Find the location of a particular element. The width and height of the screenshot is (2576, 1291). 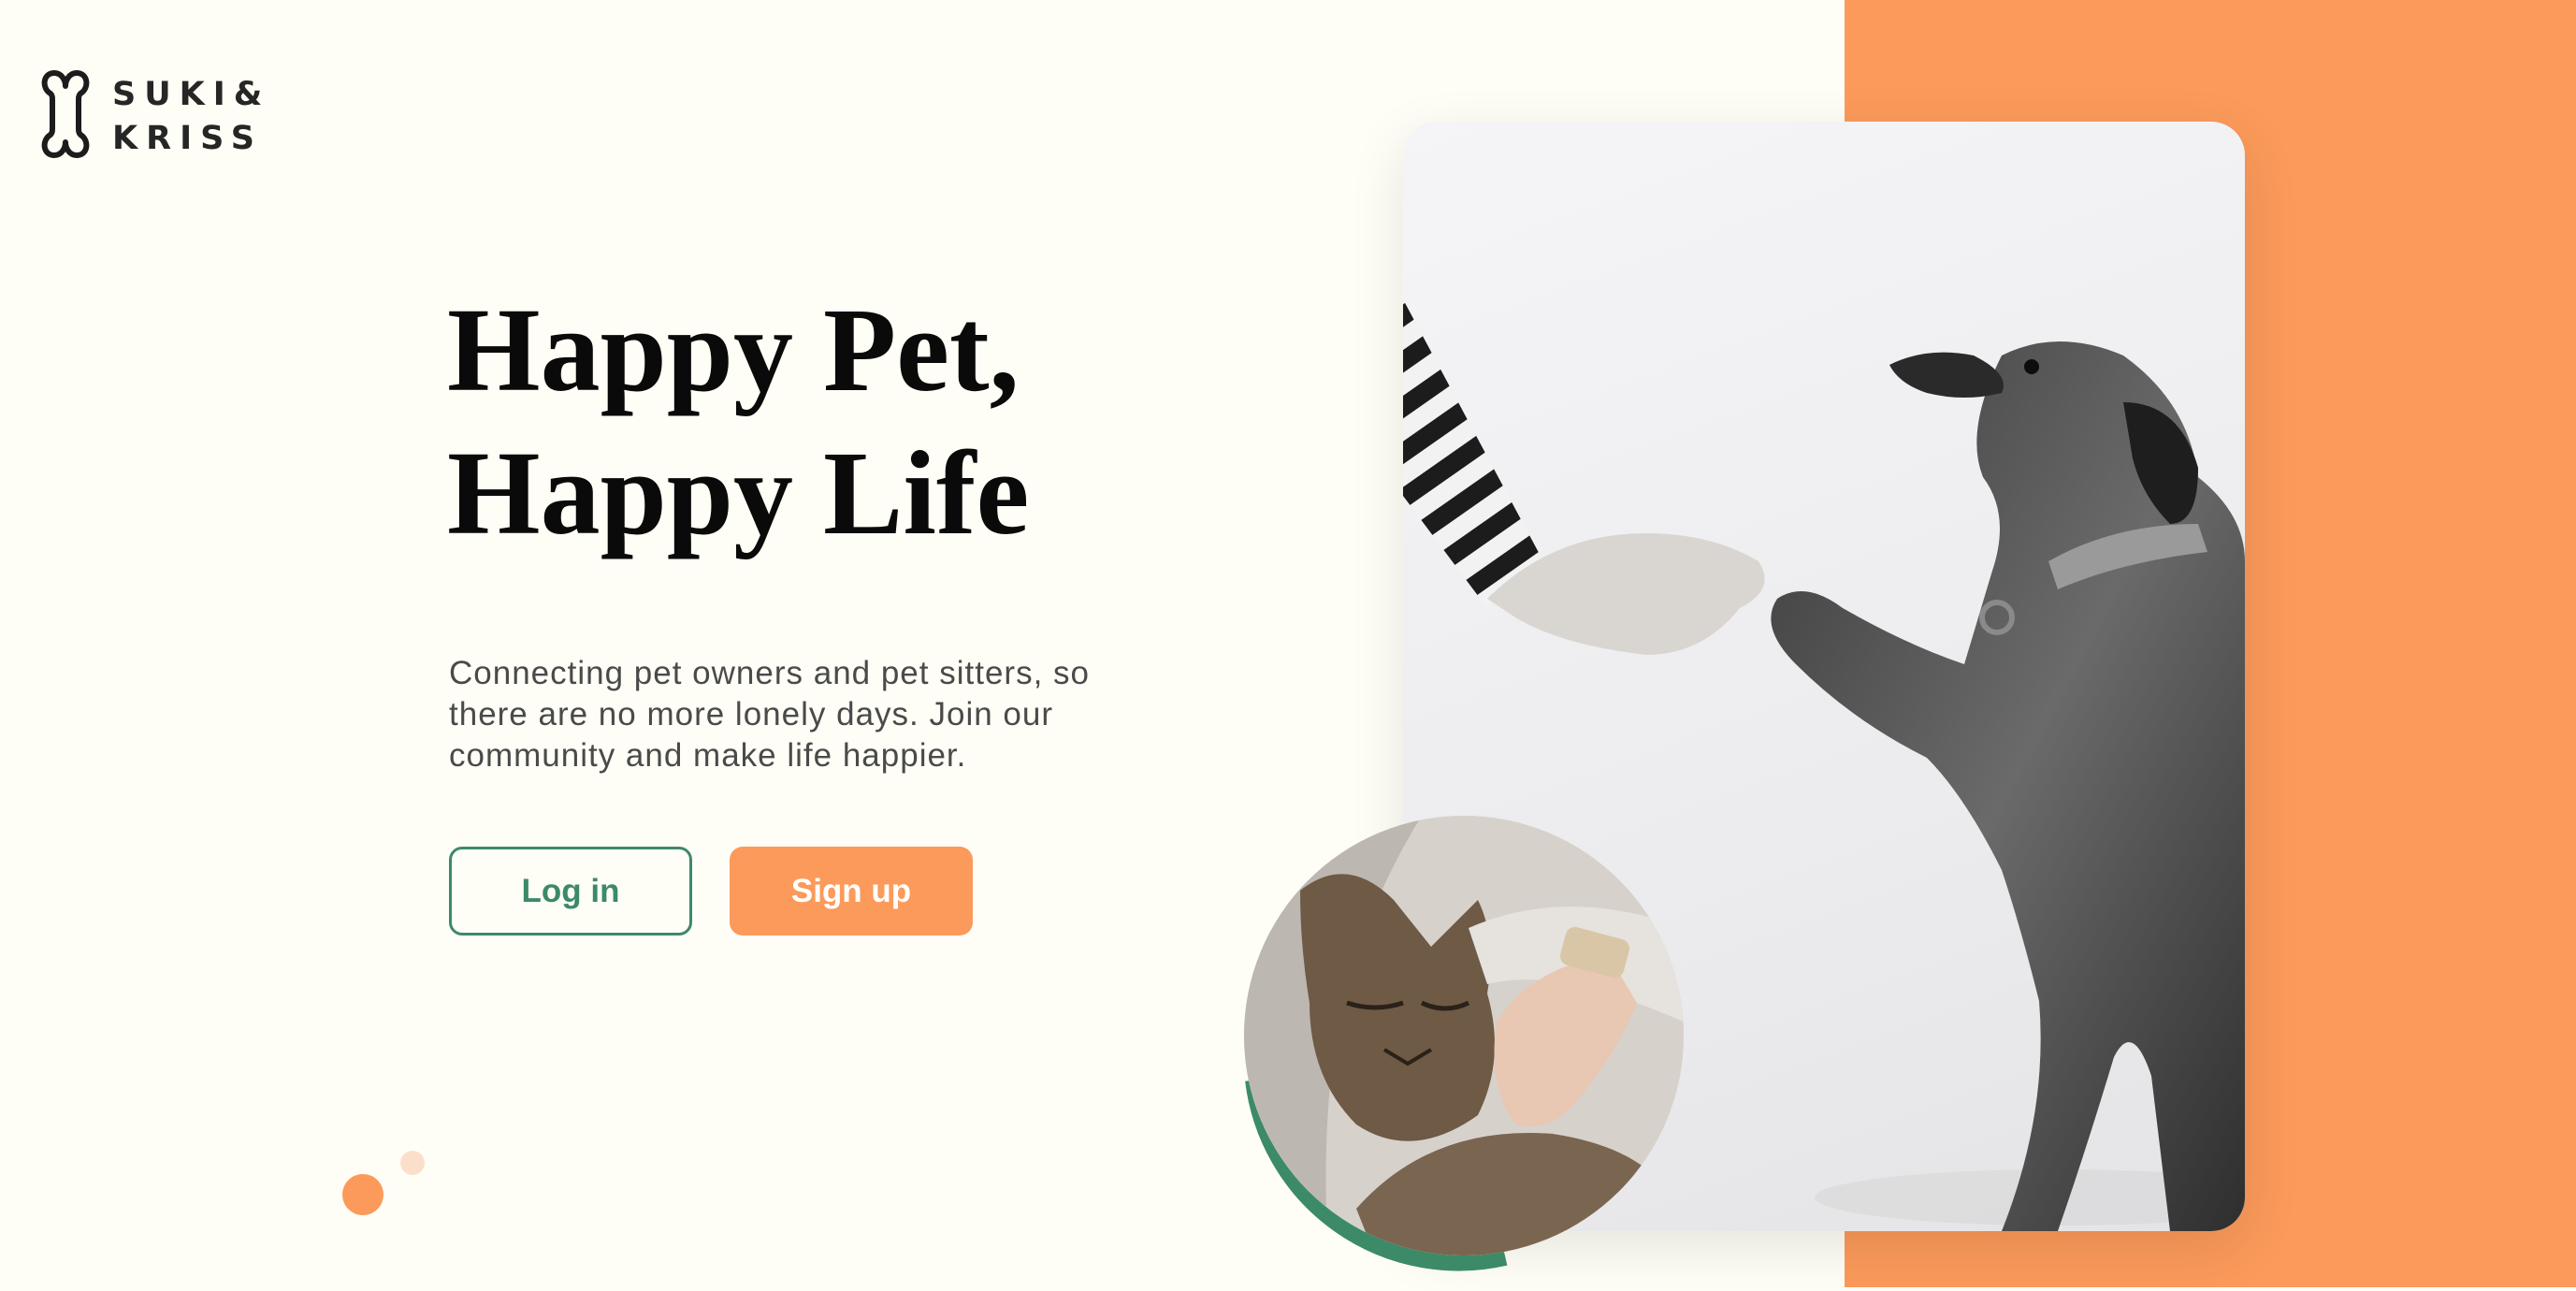

bone-icon is located at coordinates (65, 114).